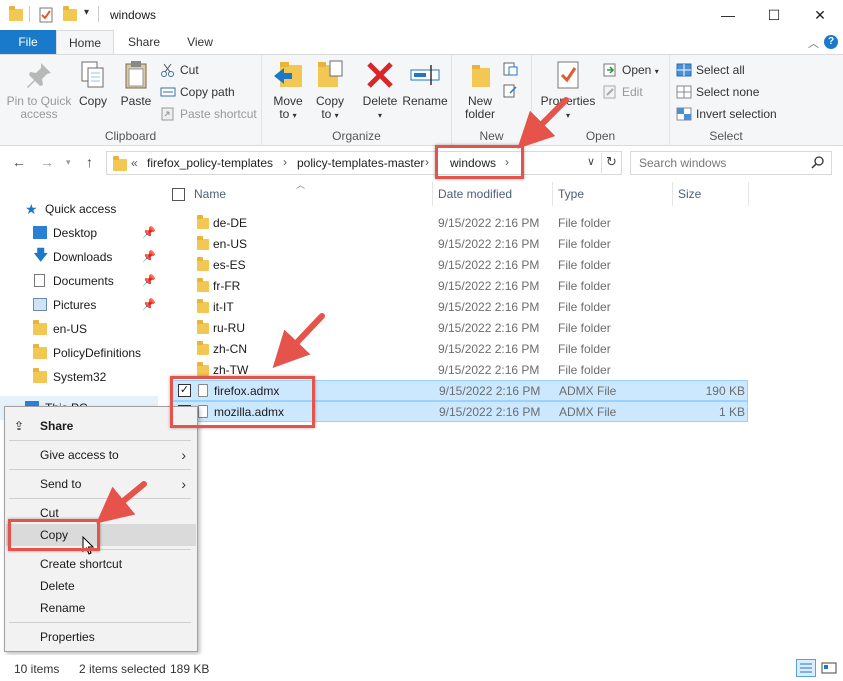 The image size is (843, 681). What do you see at coordinates (189, 70) in the screenshot?
I see `cut-label: Cut` at bounding box center [189, 70].